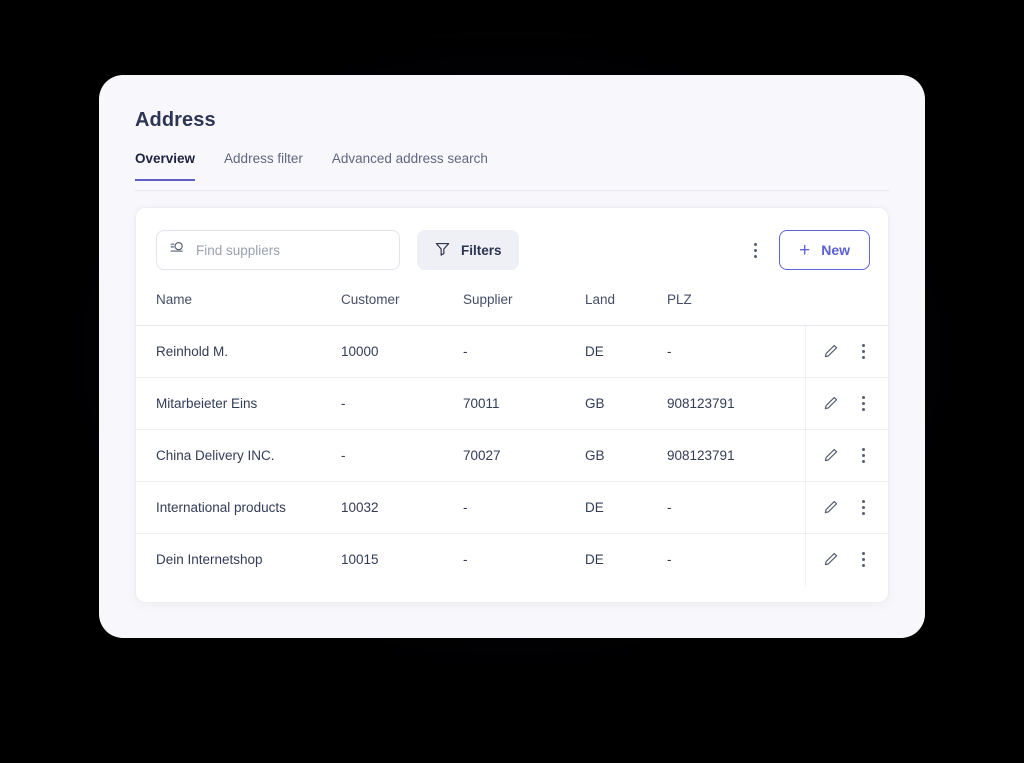 This screenshot has width=1024, height=763. I want to click on page-title: Address, so click(175, 120).